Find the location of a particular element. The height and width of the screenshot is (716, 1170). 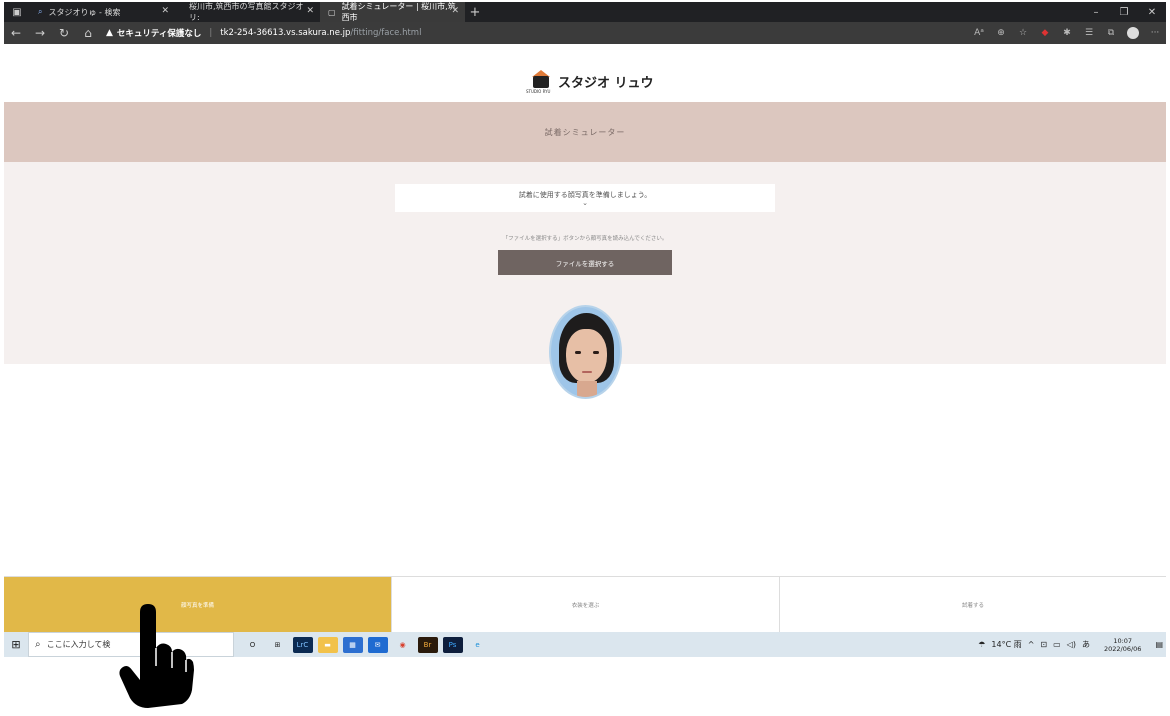

network-icon: ⊡ is located at coordinates (1043, 644).